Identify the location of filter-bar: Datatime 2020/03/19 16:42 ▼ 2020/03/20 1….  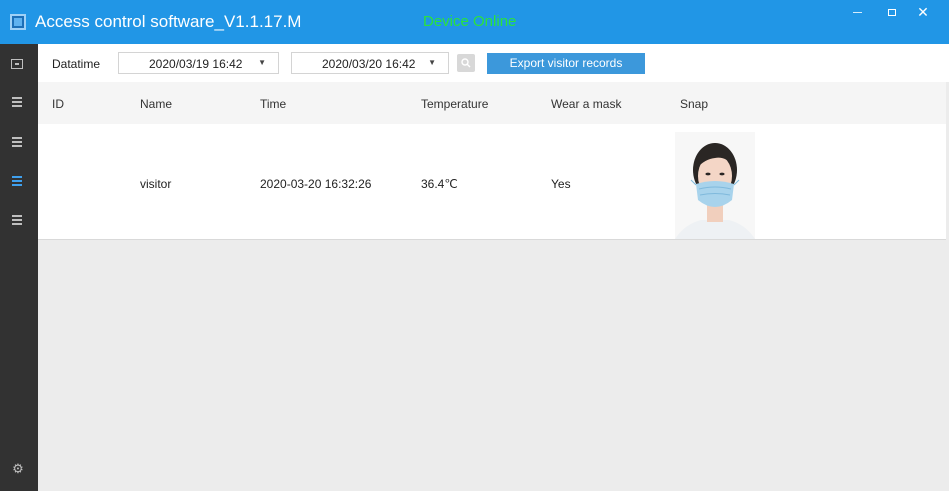
(493, 63).